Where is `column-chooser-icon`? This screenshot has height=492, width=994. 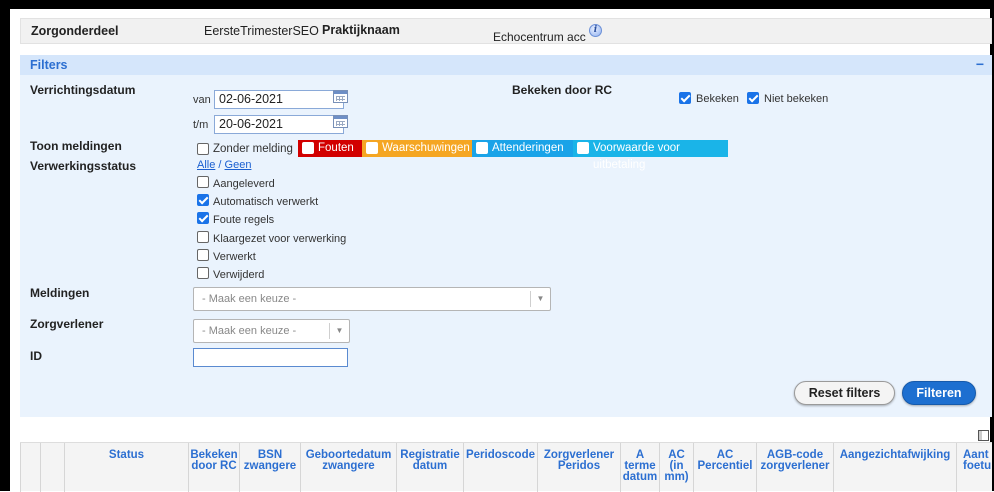
column-chooser-icon is located at coordinates (983, 435).